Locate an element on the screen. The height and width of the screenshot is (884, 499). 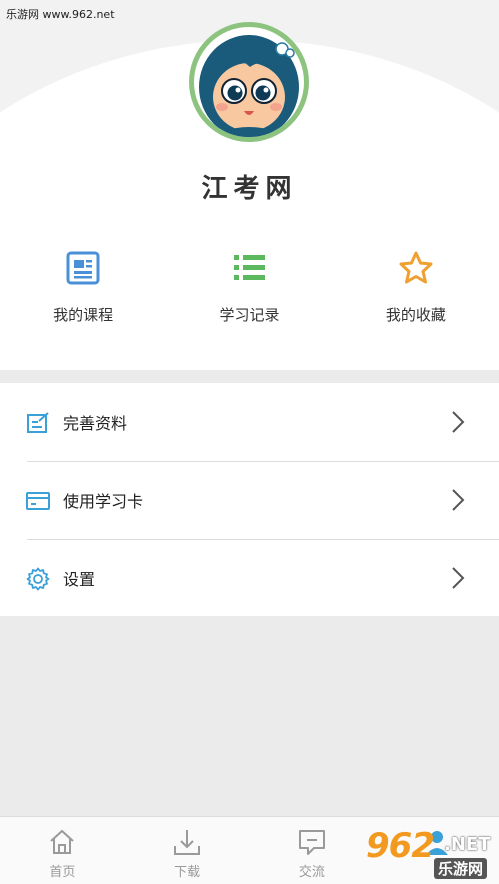
tab-communicate: 交流 is located at coordinates (312, 850).